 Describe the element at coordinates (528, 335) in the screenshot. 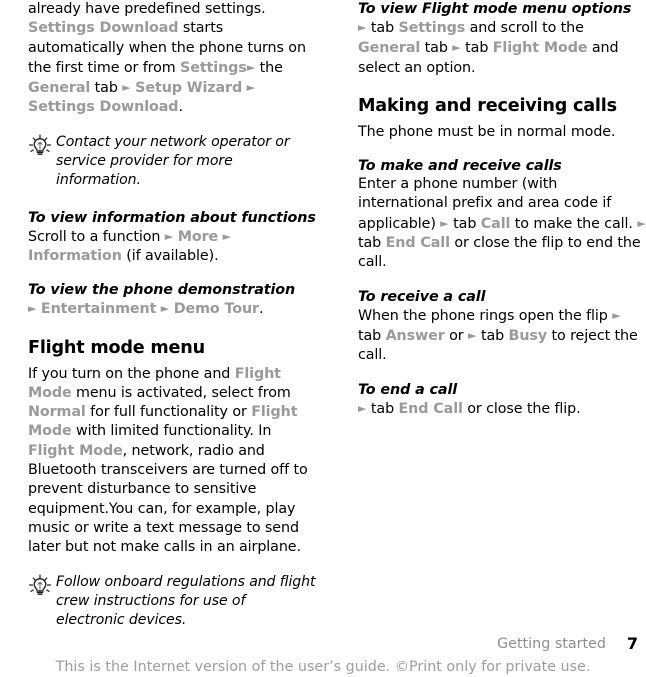

I see `keyword-busy: Busy` at that location.